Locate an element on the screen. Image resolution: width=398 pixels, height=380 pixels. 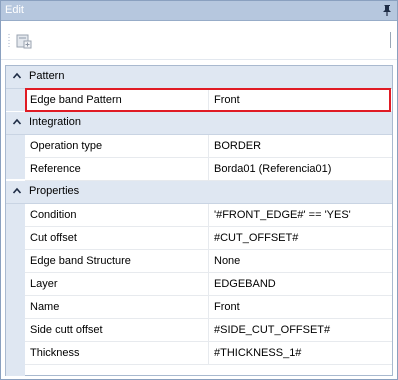
property-name: Name is located at coordinates (45, 307).